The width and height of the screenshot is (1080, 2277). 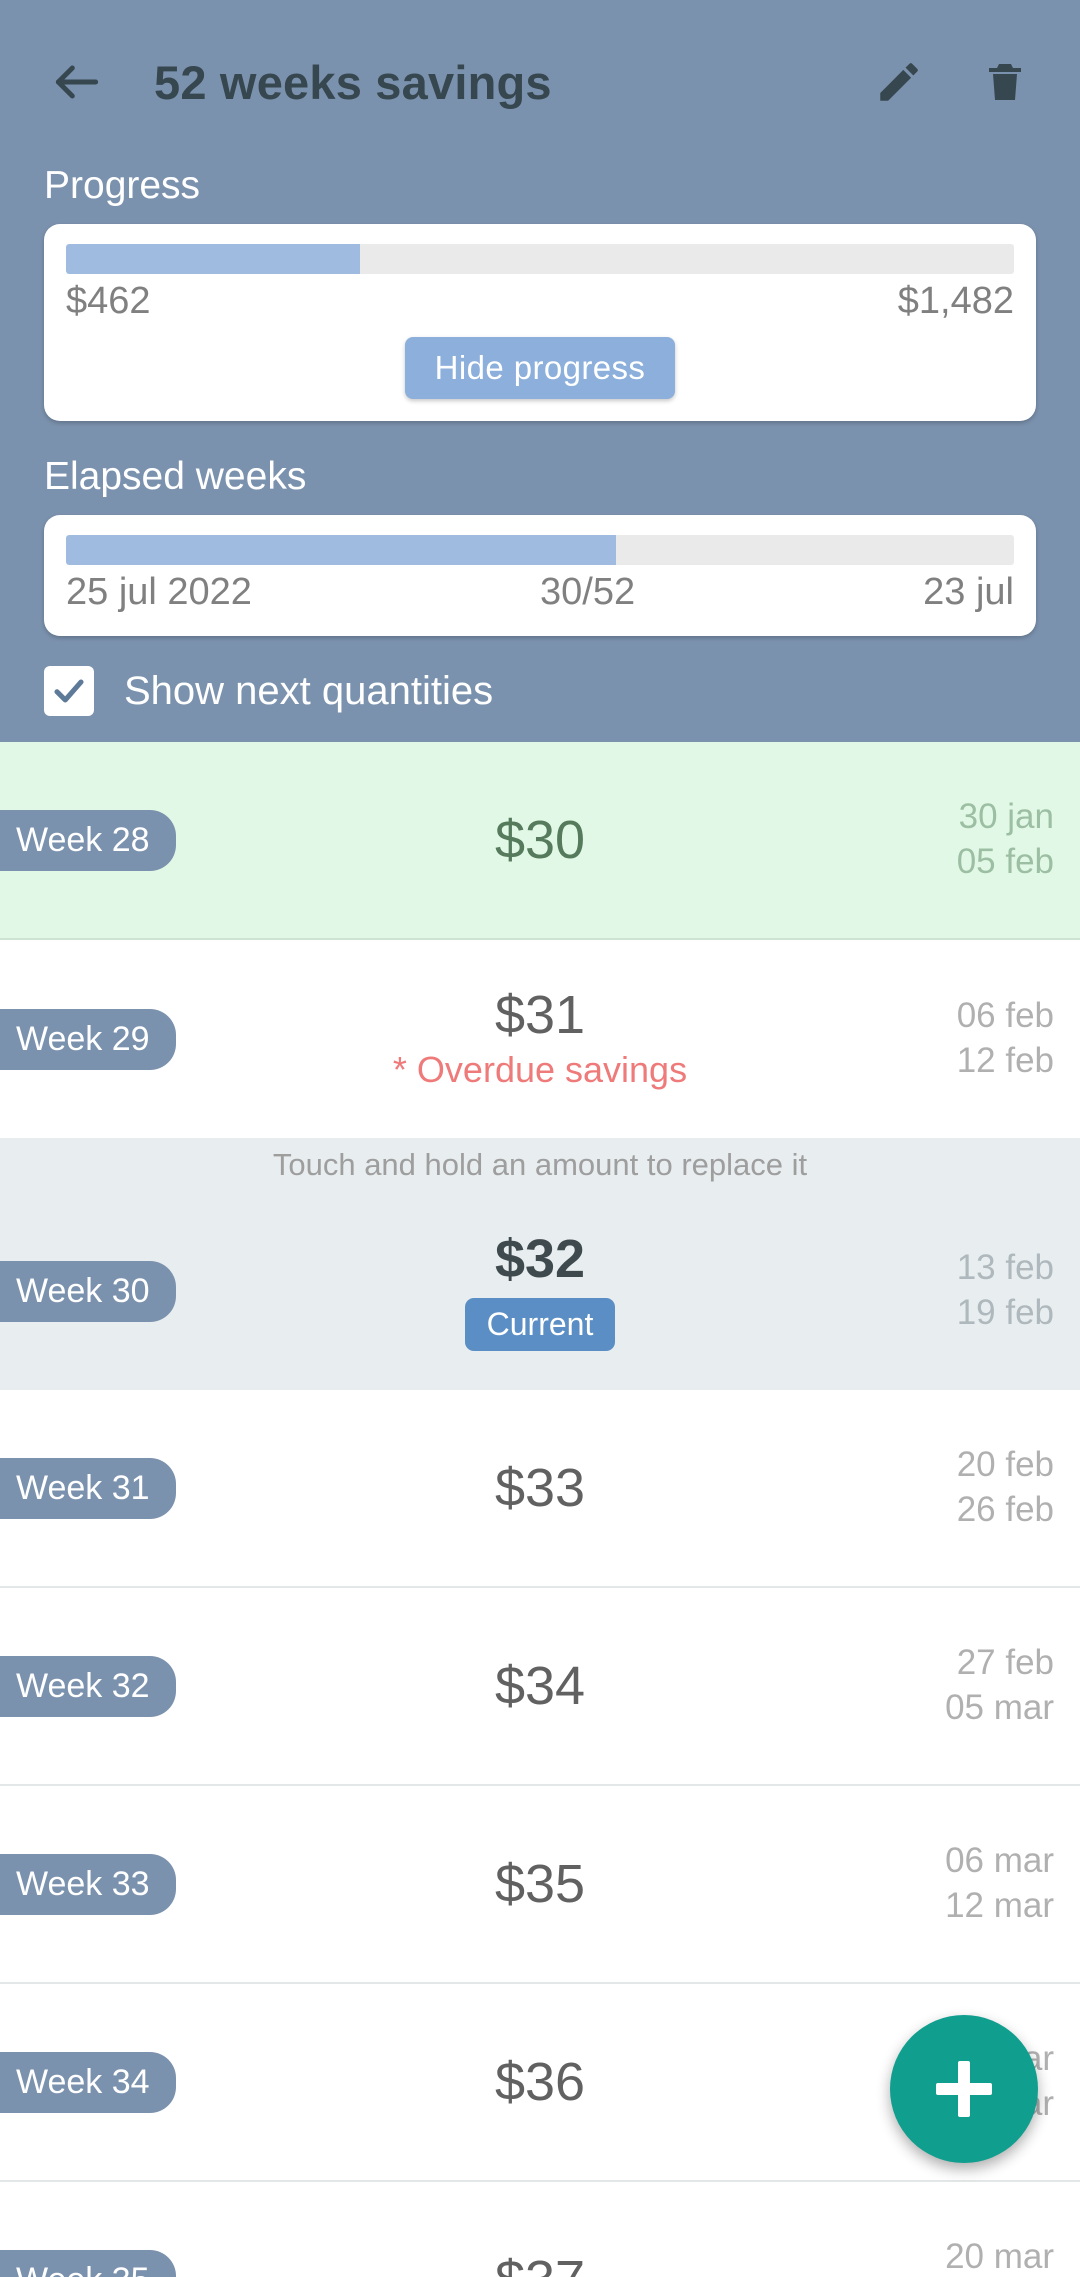 I want to click on week-row: Week 32 $34 27 feb 05 mar, so click(x=540, y=1687).